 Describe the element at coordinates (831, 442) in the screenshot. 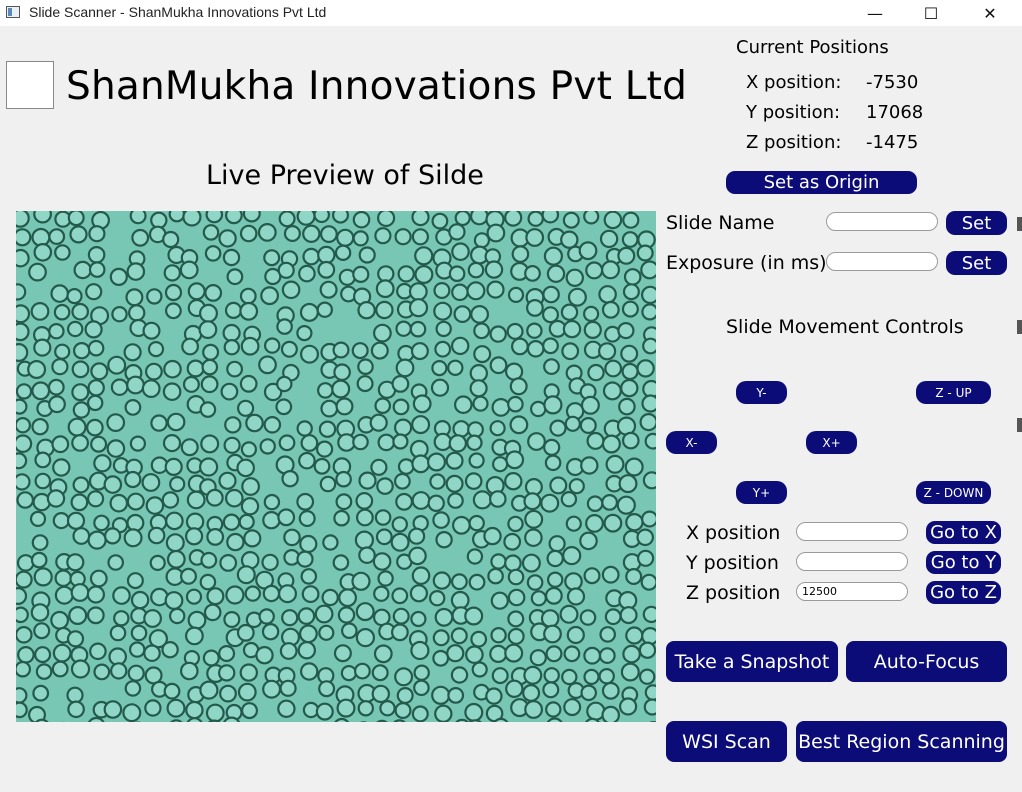

I see `x-plus-button: X+` at that location.